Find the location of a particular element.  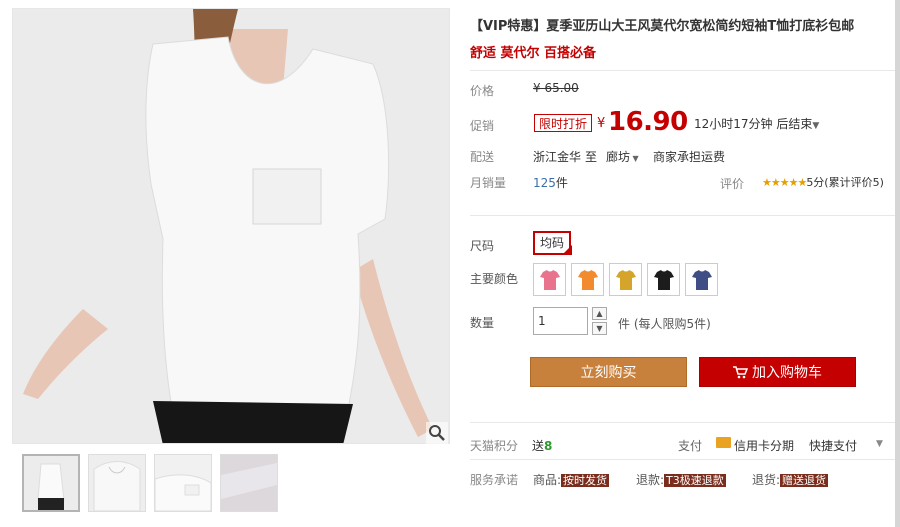

ship-from: 浙江金华 is located at coordinates (557, 157).